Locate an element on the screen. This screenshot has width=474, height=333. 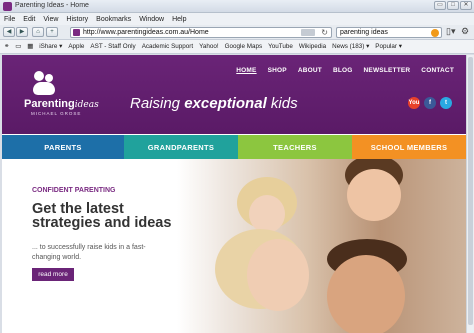
address-bar: http://www.parentingideas.com.au/Home ↻ is located at coordinates (201, 32).